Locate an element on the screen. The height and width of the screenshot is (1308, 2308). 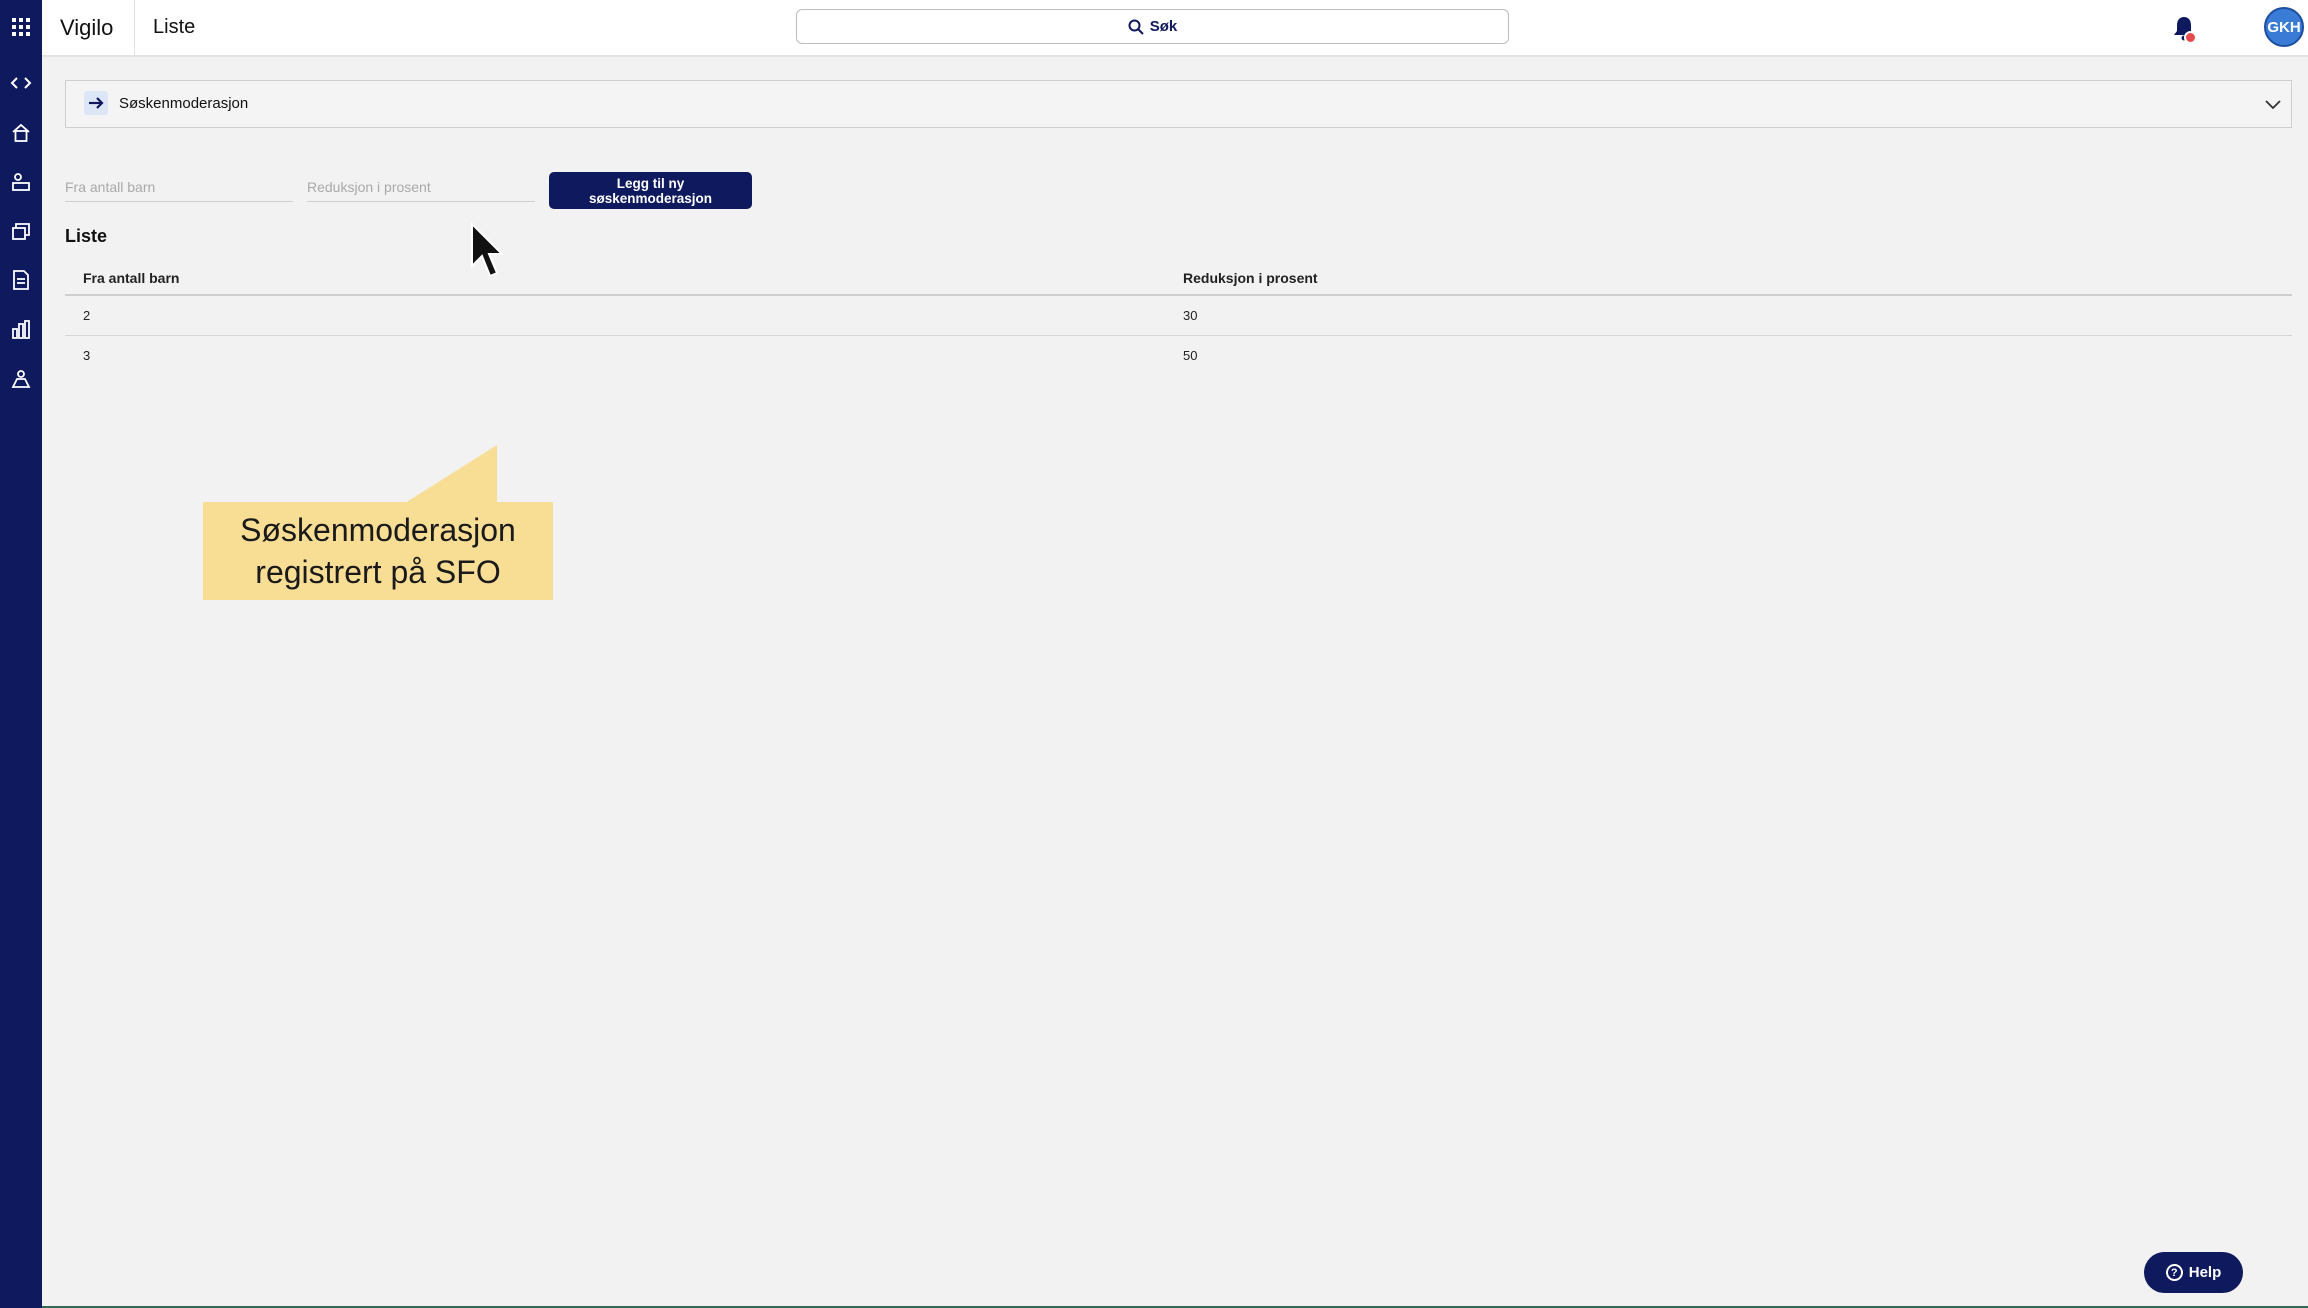
user-desk-icon is located at coordinates (21, 182).